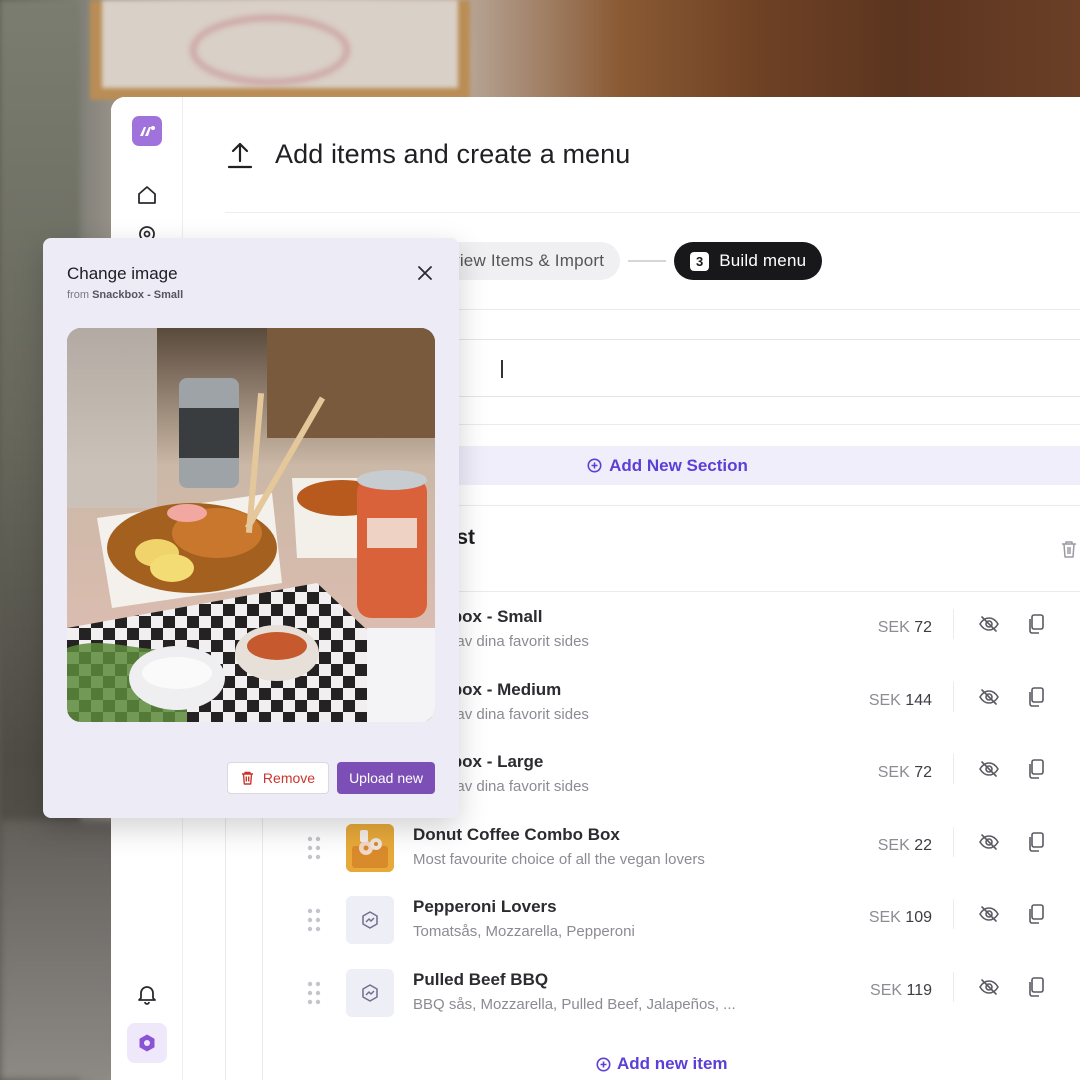 The width and height of the screenshot is (1080, 1080). Describe the element at coordinates (918, 917) in the screenshot. I see `price-amount: 109` at that location.